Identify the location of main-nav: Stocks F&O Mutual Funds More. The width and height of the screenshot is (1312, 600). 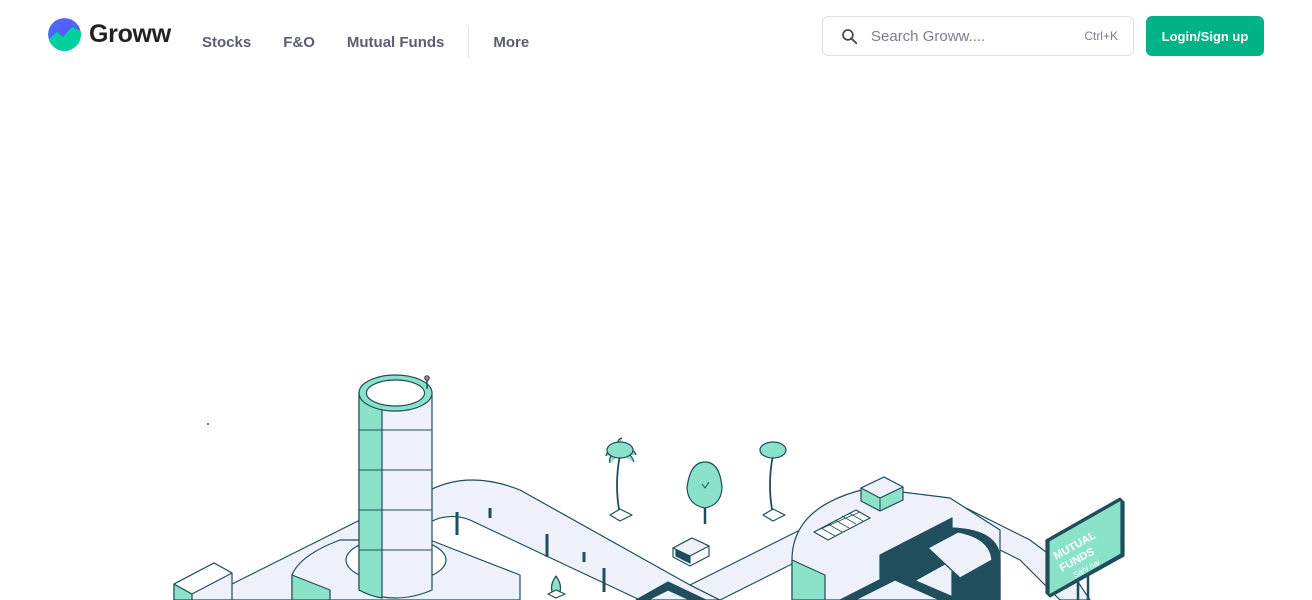
(365, 42).